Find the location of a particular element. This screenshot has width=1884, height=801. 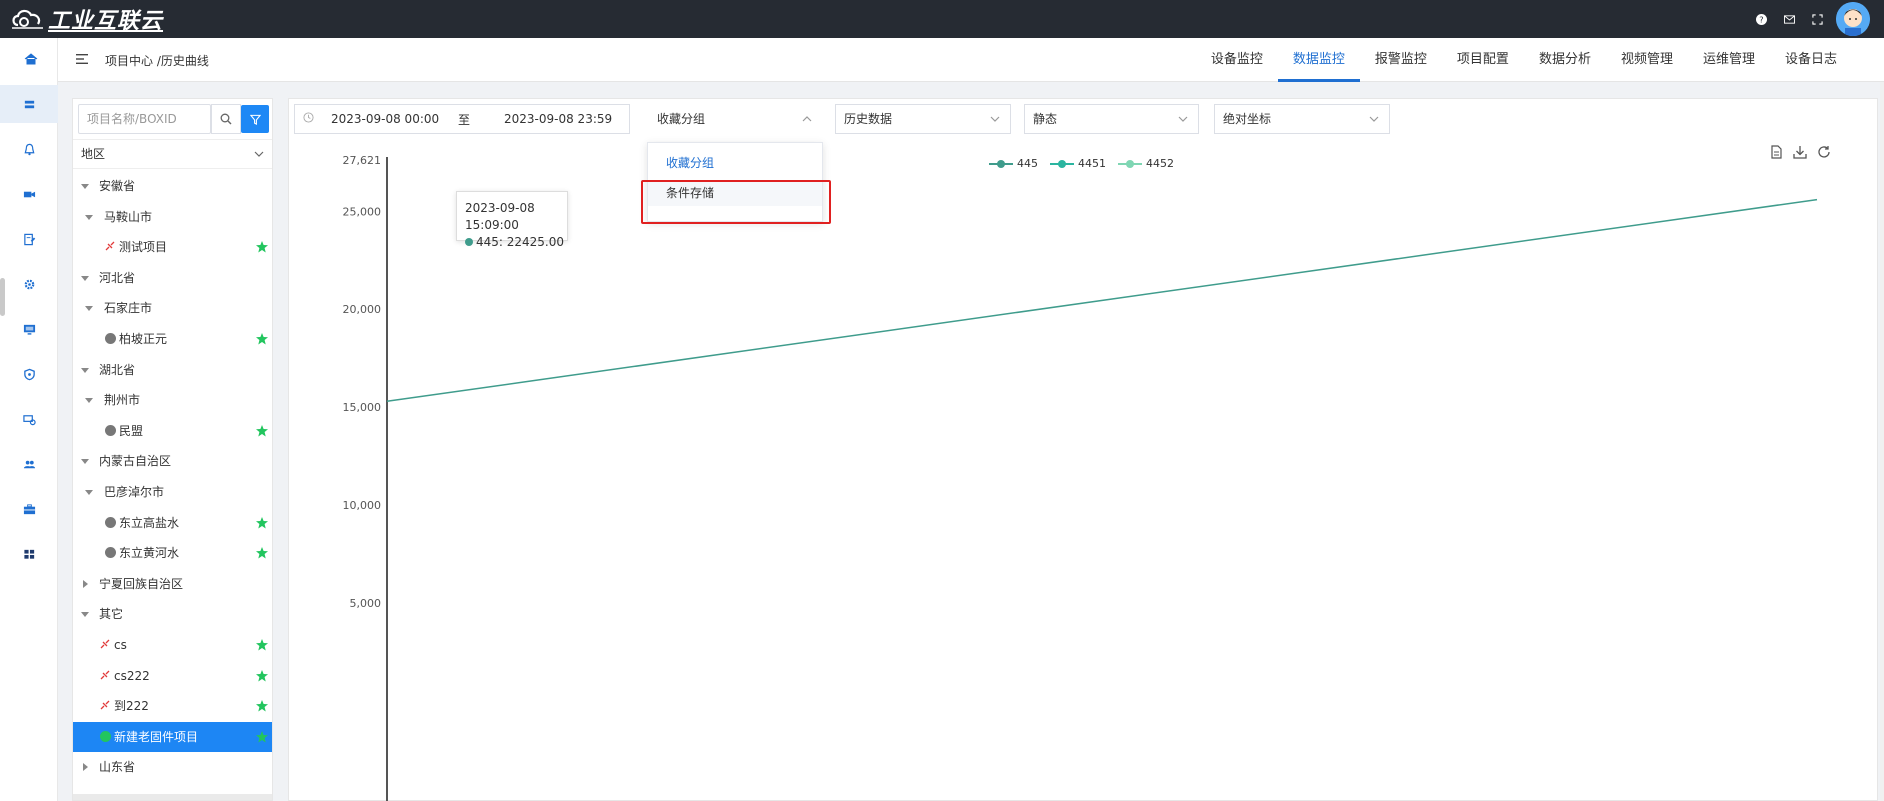

rail-users-icon is located at coordinates (29, 464).